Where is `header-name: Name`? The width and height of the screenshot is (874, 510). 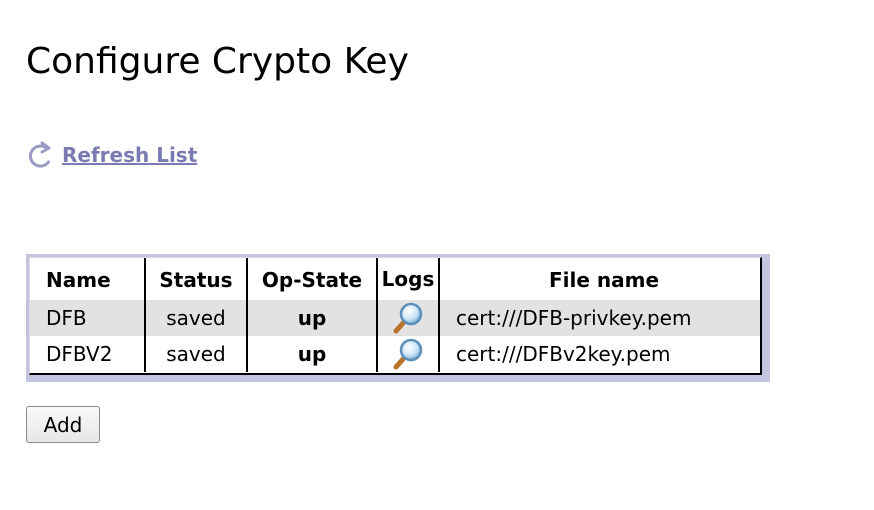
header-name: Name is located at coordinates (88, 279).